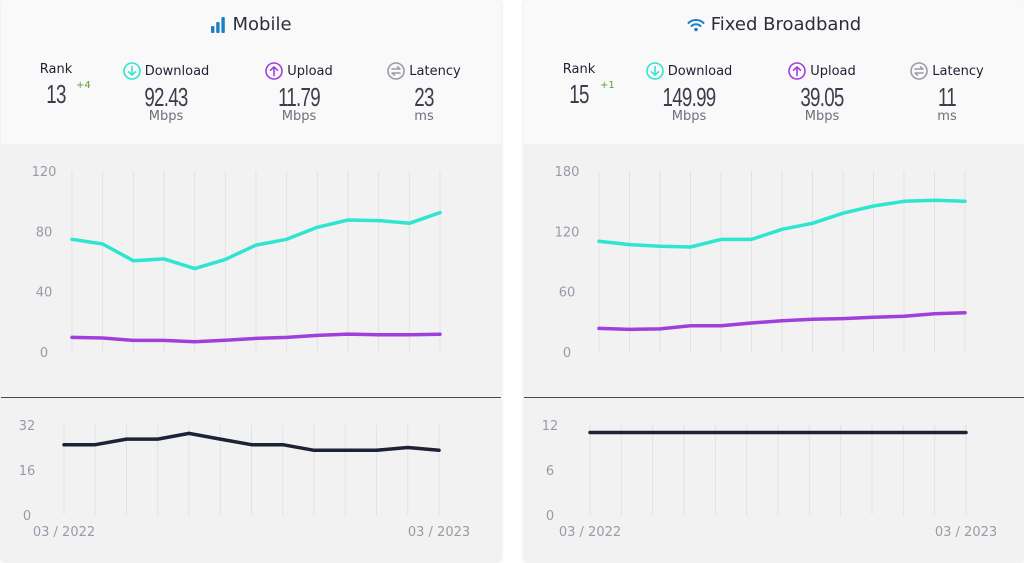 Image resolution: width=1024 pixels, height=563 pixels. What do you see at coordinates (550, 471) in the screenshot?
I see `y-tick-label: 6` at bounding box center [550, 471].